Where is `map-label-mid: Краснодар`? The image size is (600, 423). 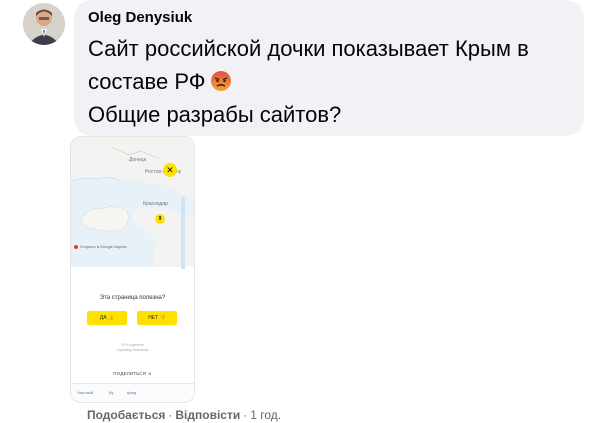 map-label-mid: Краснодар is located at coordinates (155, 204).